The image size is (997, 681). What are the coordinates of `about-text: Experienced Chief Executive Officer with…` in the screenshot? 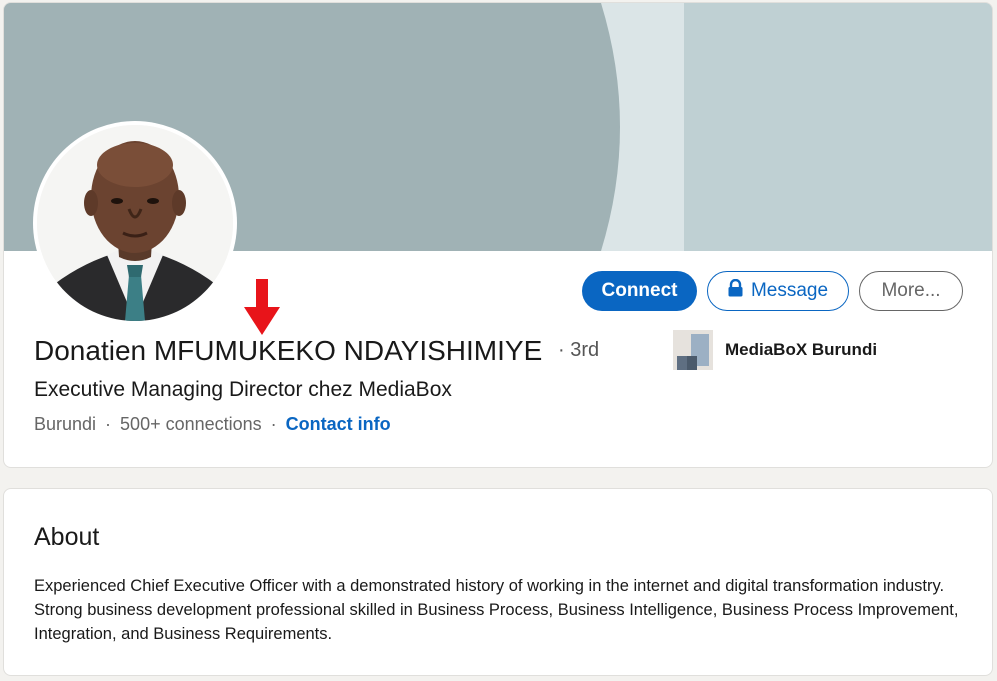 It's located at (496, 610).